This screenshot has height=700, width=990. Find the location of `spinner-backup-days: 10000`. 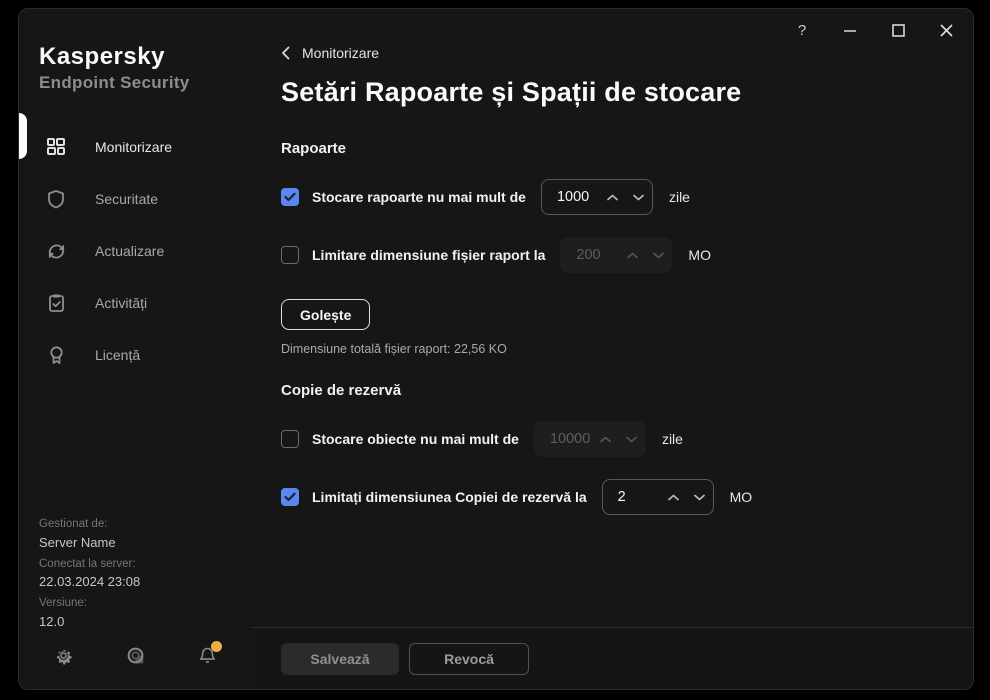

spinner-backup-days: 10000 is located at coordinates (589, 439).